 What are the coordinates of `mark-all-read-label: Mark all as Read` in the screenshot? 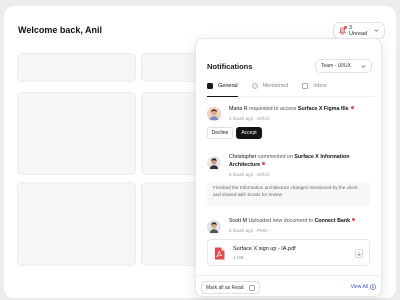 It's located at (225, 287).